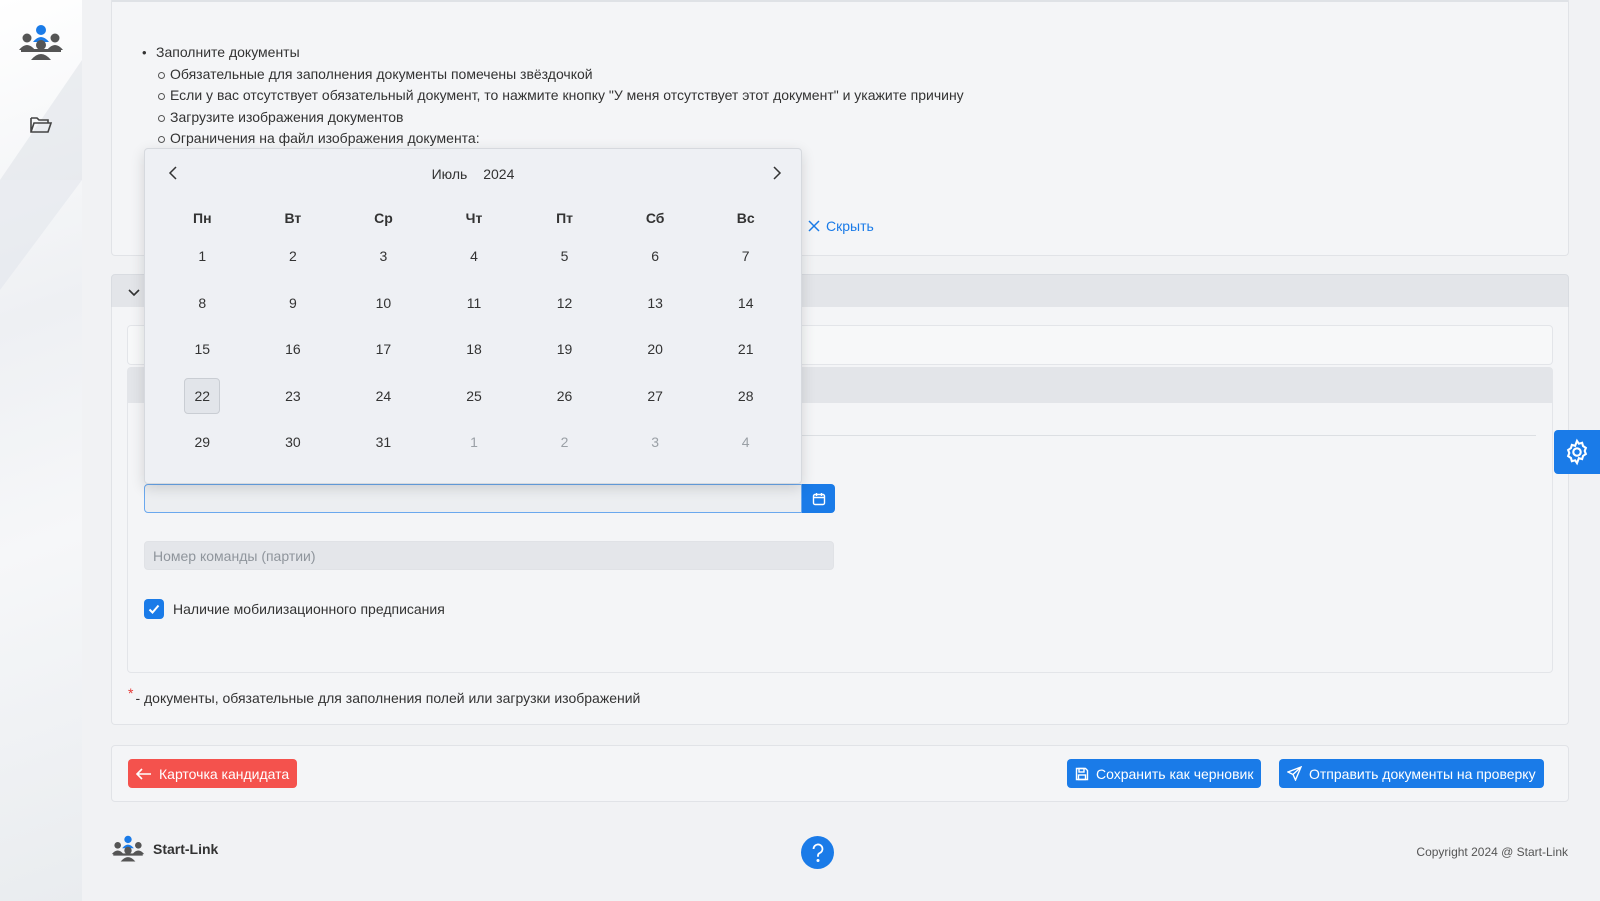  What do you see at coordinates (655, 218) in the screenshot?
I see `weekday-label: Сб` at bounding box center [655, 218].